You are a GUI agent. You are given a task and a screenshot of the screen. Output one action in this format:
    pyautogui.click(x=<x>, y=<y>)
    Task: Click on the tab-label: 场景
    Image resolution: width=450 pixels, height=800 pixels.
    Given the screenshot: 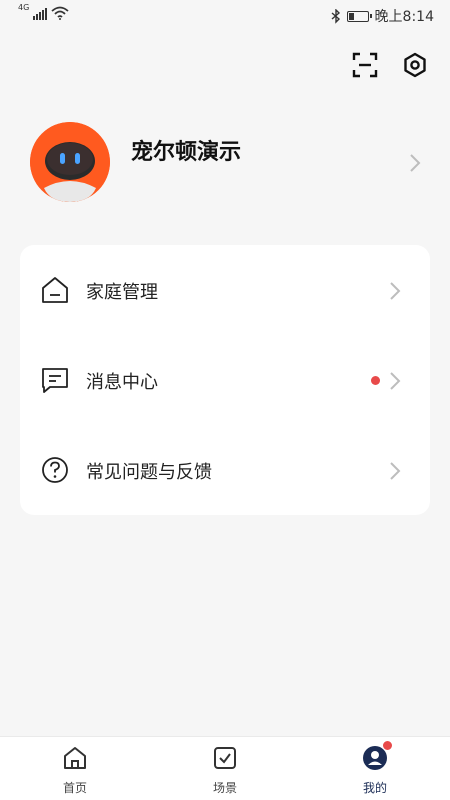 What is the action you would take?
    pyautogui.click(x=224, y=788)
    